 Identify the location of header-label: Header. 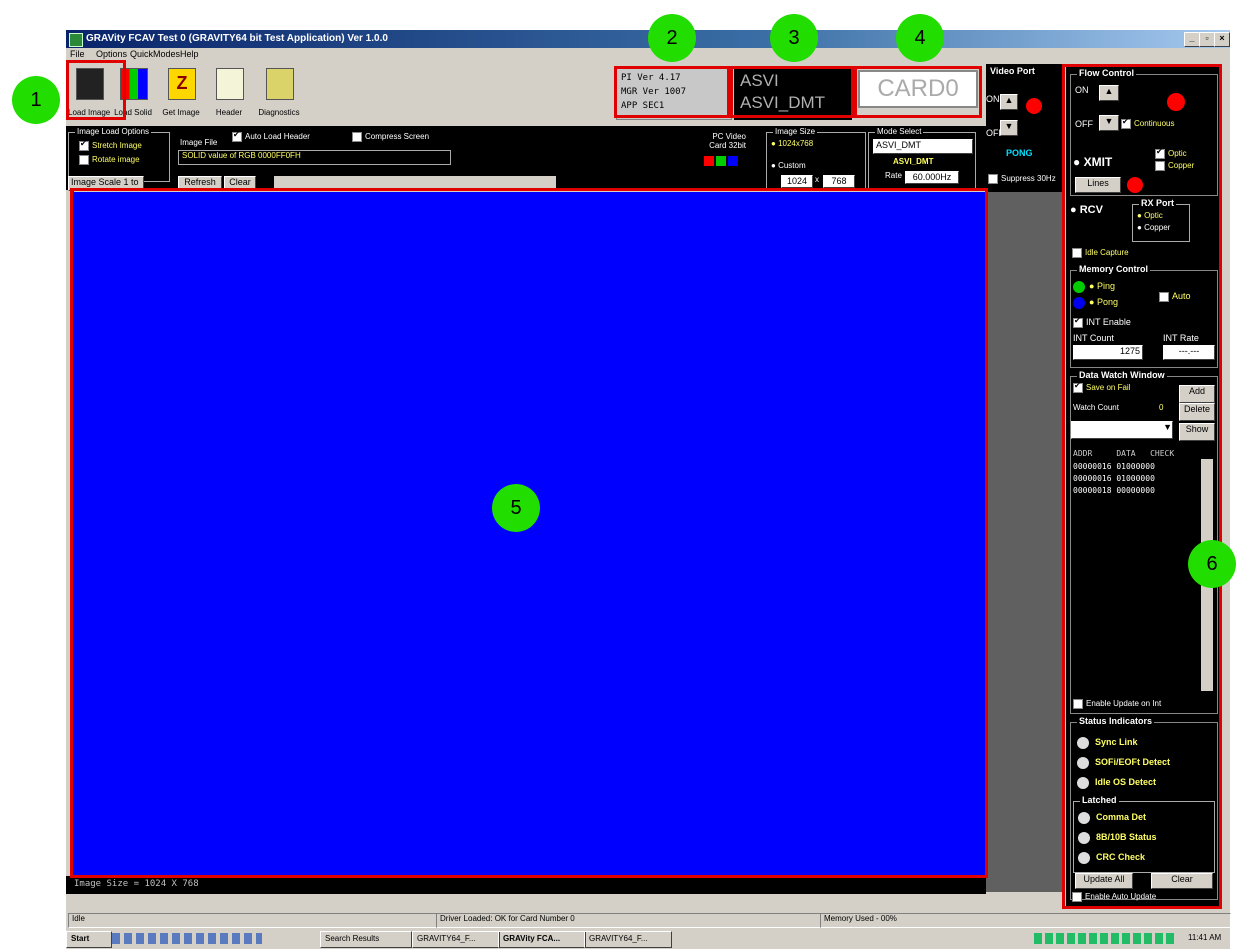
(229, 112).